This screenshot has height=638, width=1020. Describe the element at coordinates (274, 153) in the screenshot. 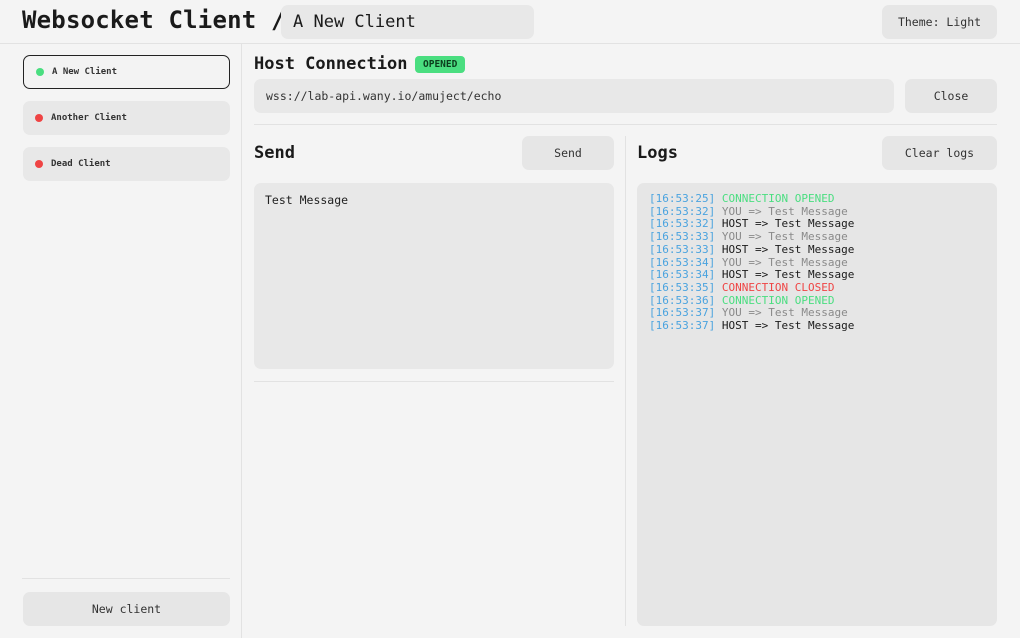

I see `send-title: Send` at that location.